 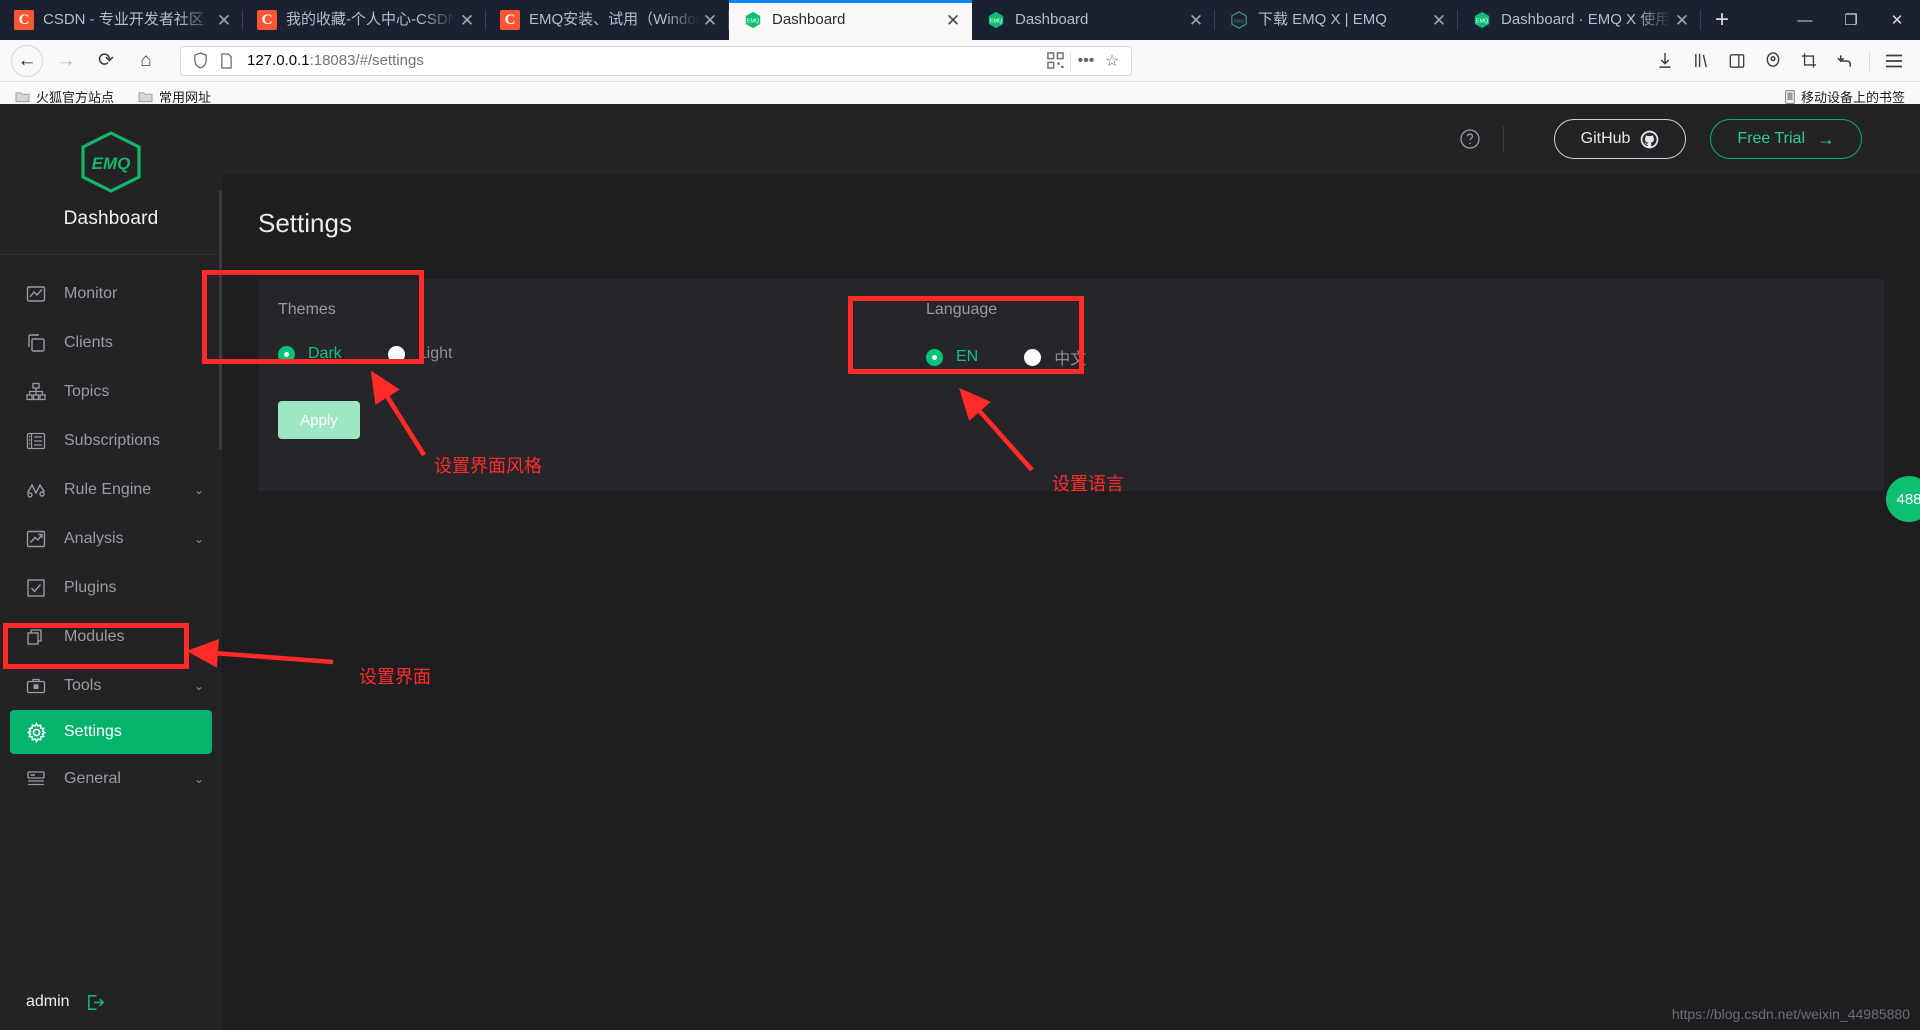 I want to click on annotation-arrows, so click(x=610, y=519).